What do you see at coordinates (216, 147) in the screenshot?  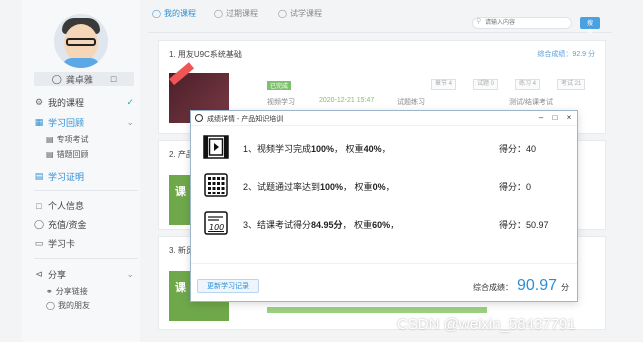 I see `video-icon` at bounding box center [216, 147].